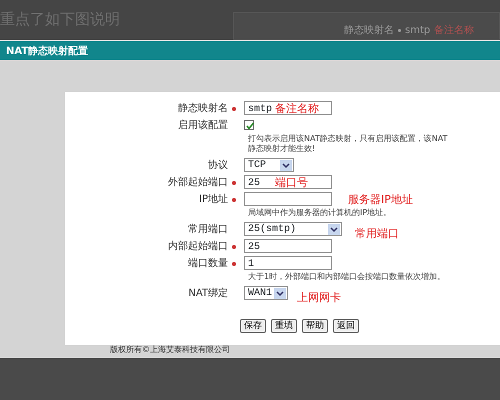  Describe the element at coordinates (297, 109) in the screenshot. I see `annotation: 备注名称` at that location.